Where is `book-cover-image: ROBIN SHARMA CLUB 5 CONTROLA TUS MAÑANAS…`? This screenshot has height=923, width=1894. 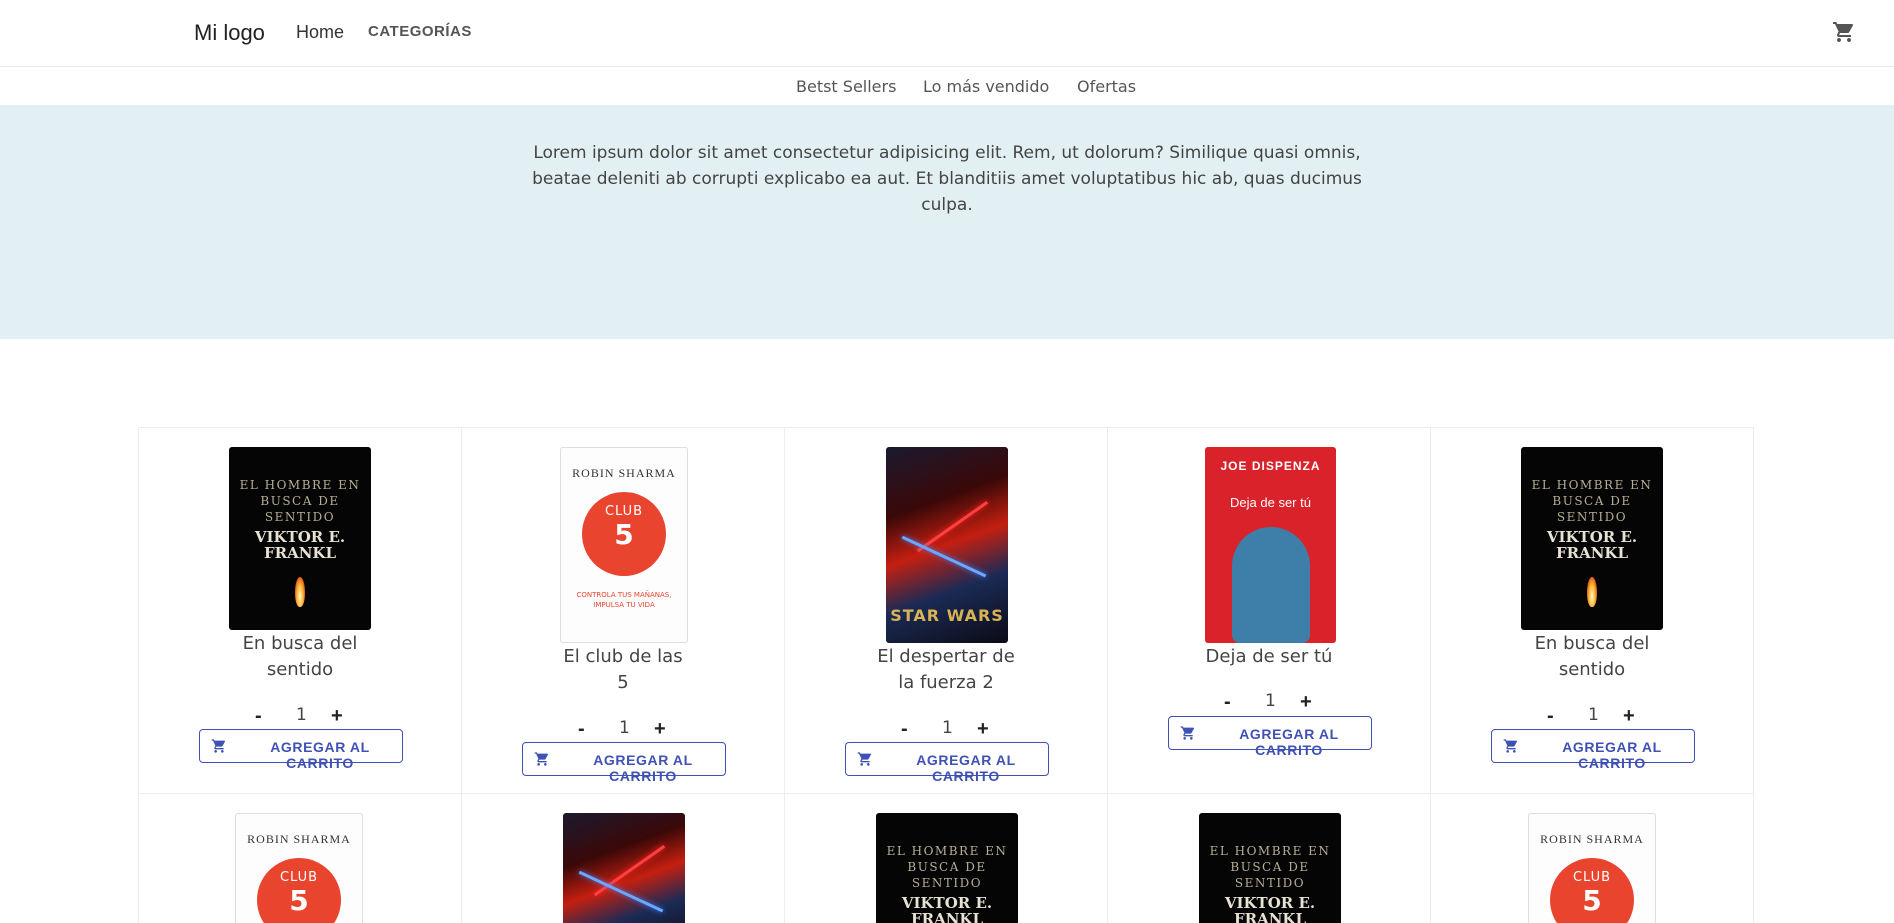 book-cover-image: ROBIN SHARMA CLUB 5 CONTROLA TUS MAÑANAS… is located at coordinates (624, 545).